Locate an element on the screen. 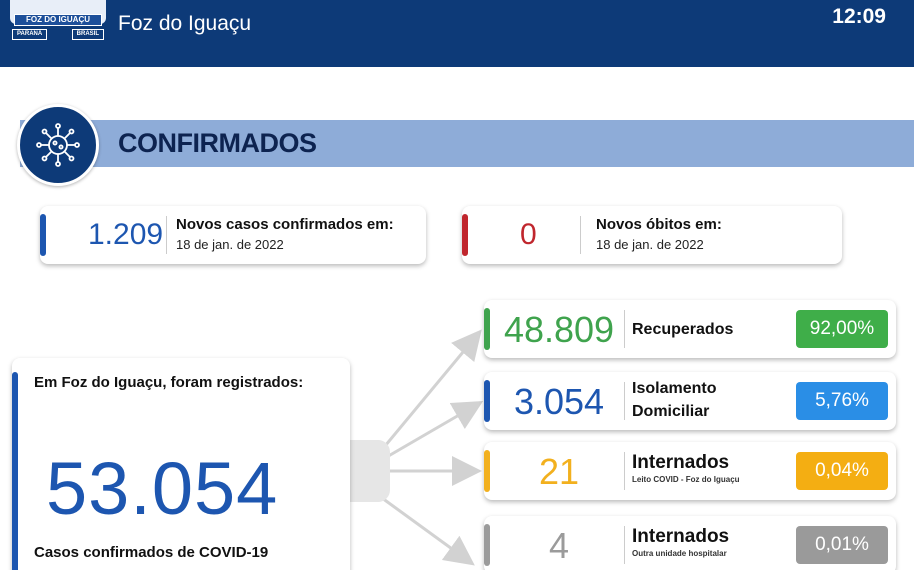 The height and width of the screenshot is (570, 914). stat-row-recovered: 48.809 Recuperados 92,00% is located at coordinates (690, 329).